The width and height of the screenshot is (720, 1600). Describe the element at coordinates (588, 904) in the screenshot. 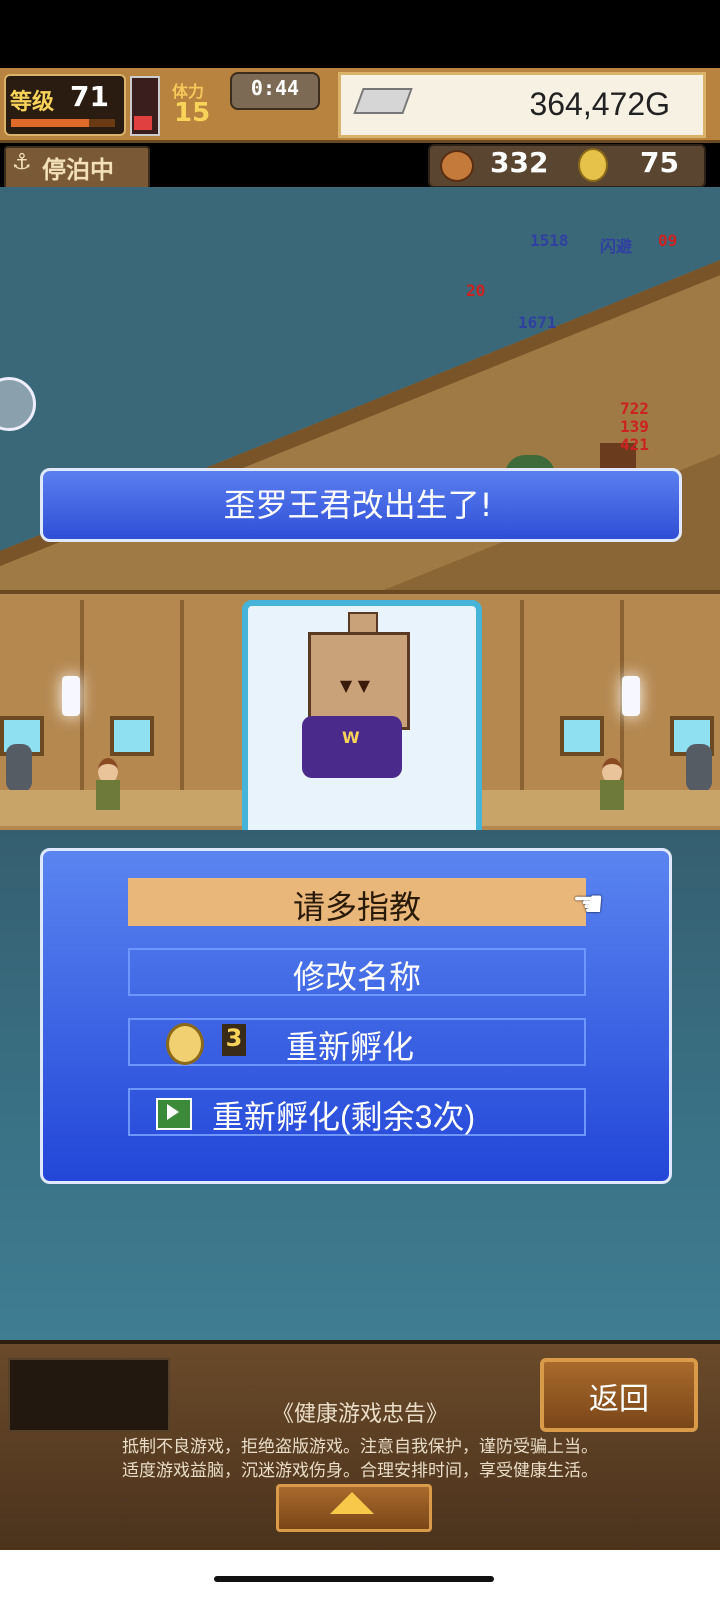

I see `pointing-hand-icon: ☚` at that location.